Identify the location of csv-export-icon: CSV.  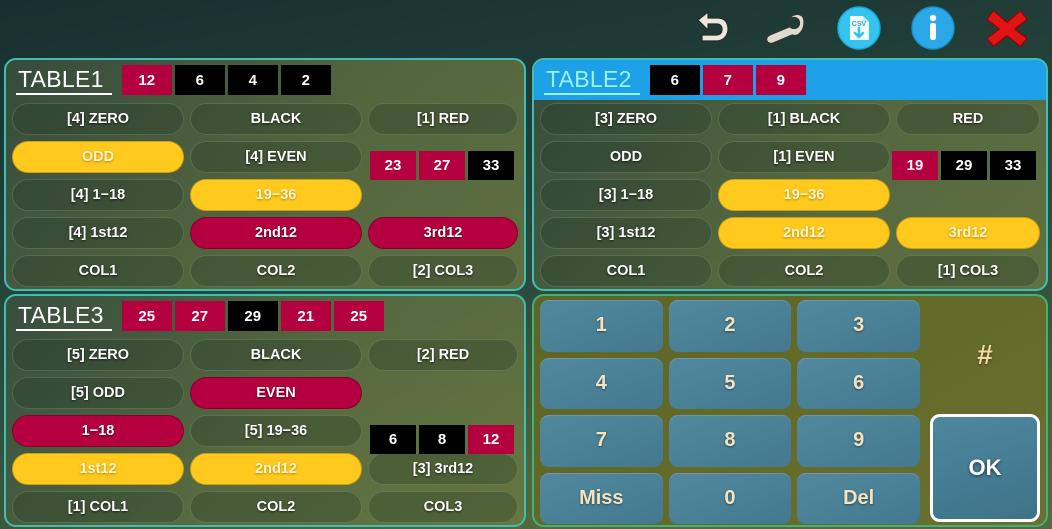
(859, 28).